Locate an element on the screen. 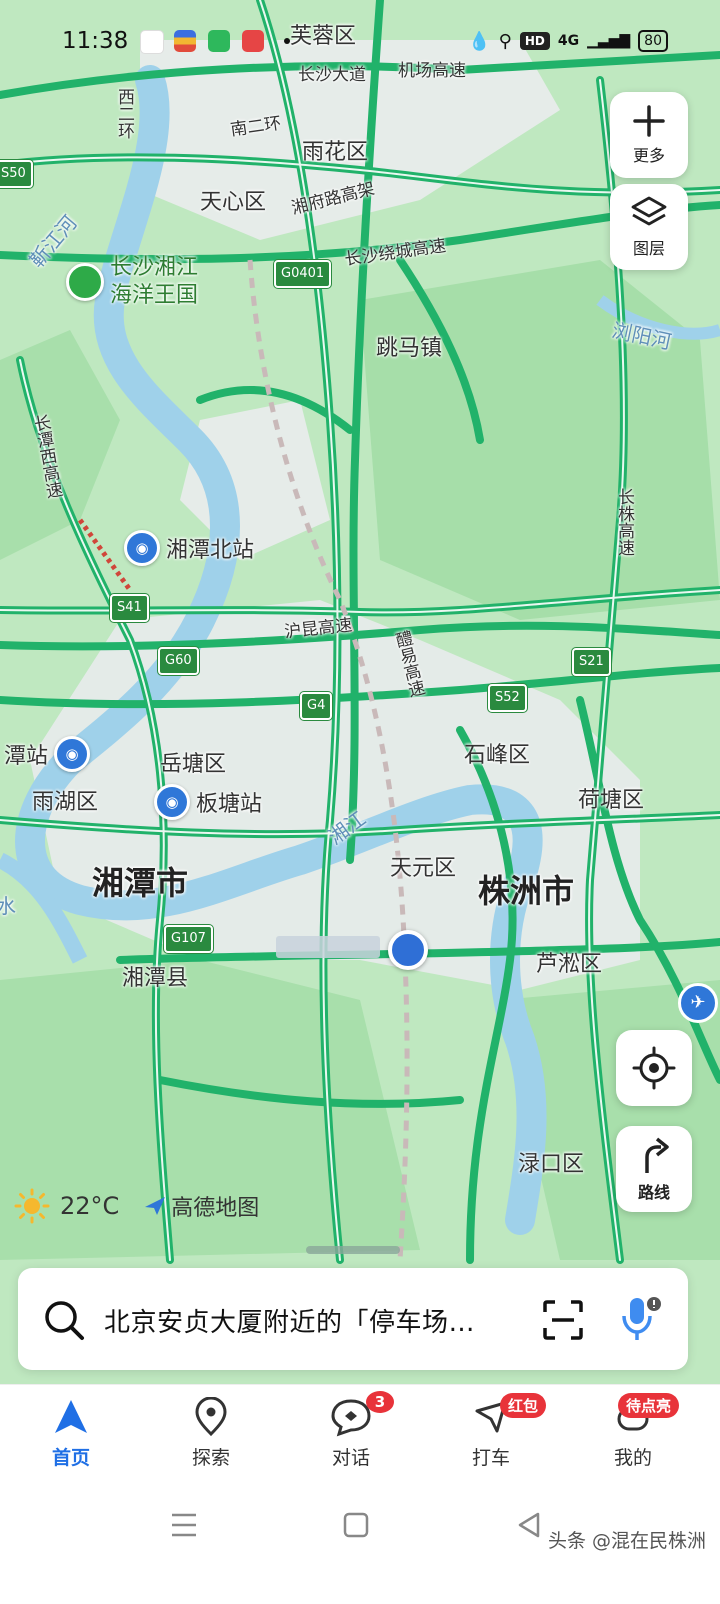 The image size is (720, 1604). route-button: 路线 is located at coordinates (654, 1169).